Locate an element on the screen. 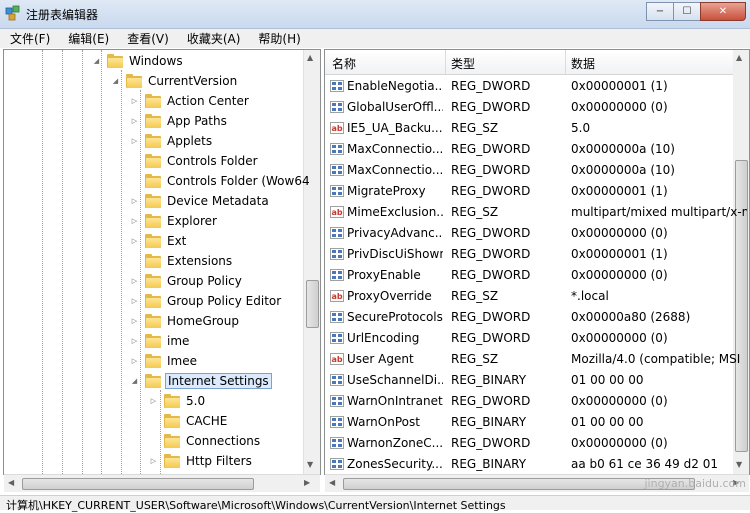 The width and height of the screenshot is (750, 513). value-row: PrivDiscUiShown REG_DWORD 0x00000001 (1) is located at coordinates (537, 254).